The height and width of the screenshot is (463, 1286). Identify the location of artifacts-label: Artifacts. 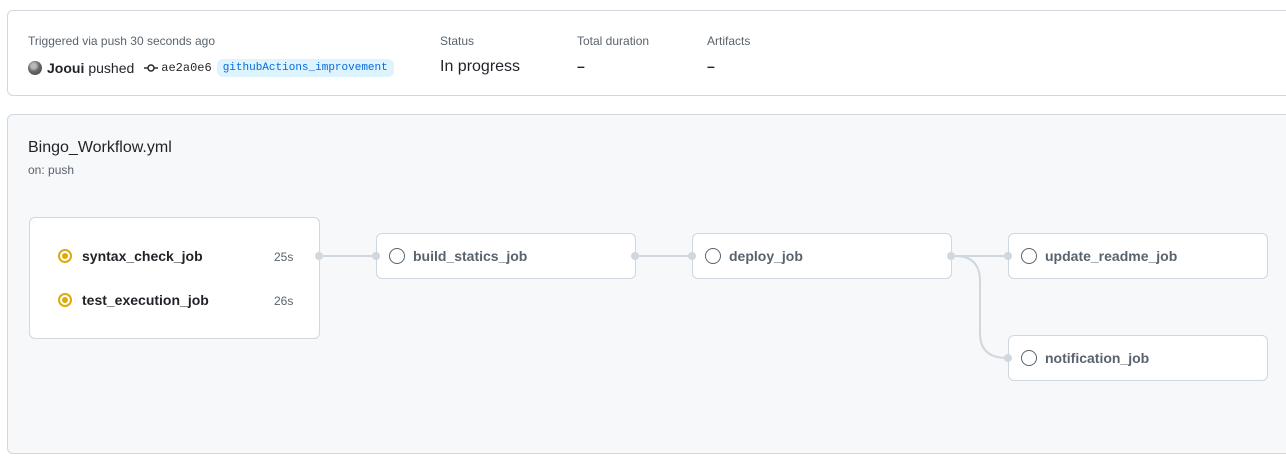
(729, 41).